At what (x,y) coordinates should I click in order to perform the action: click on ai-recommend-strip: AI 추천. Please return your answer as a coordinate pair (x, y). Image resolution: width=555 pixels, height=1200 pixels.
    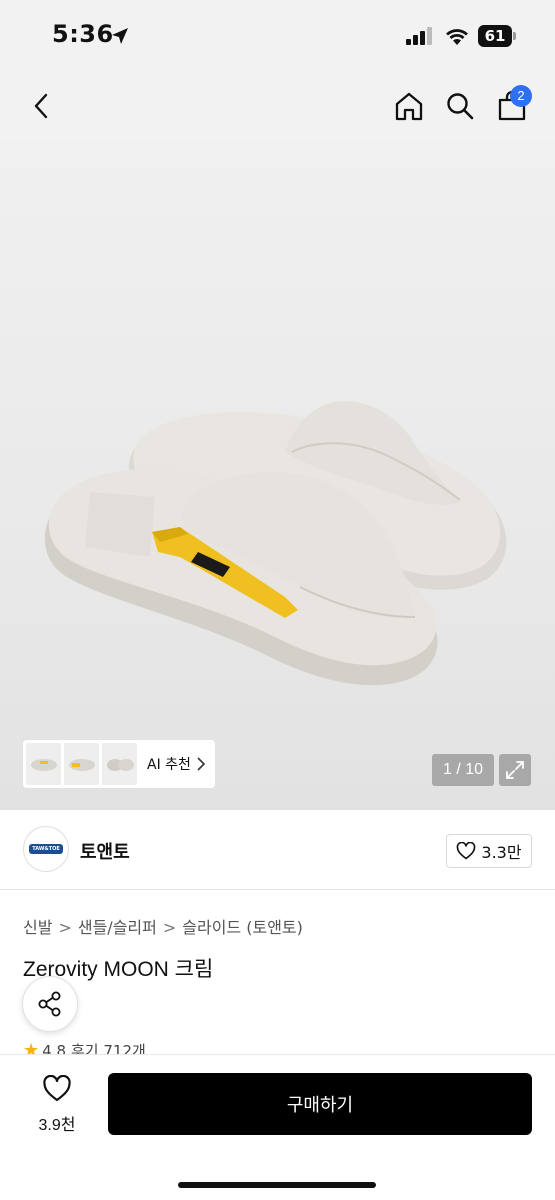
    Looking at the image, I should click on (119, 764).